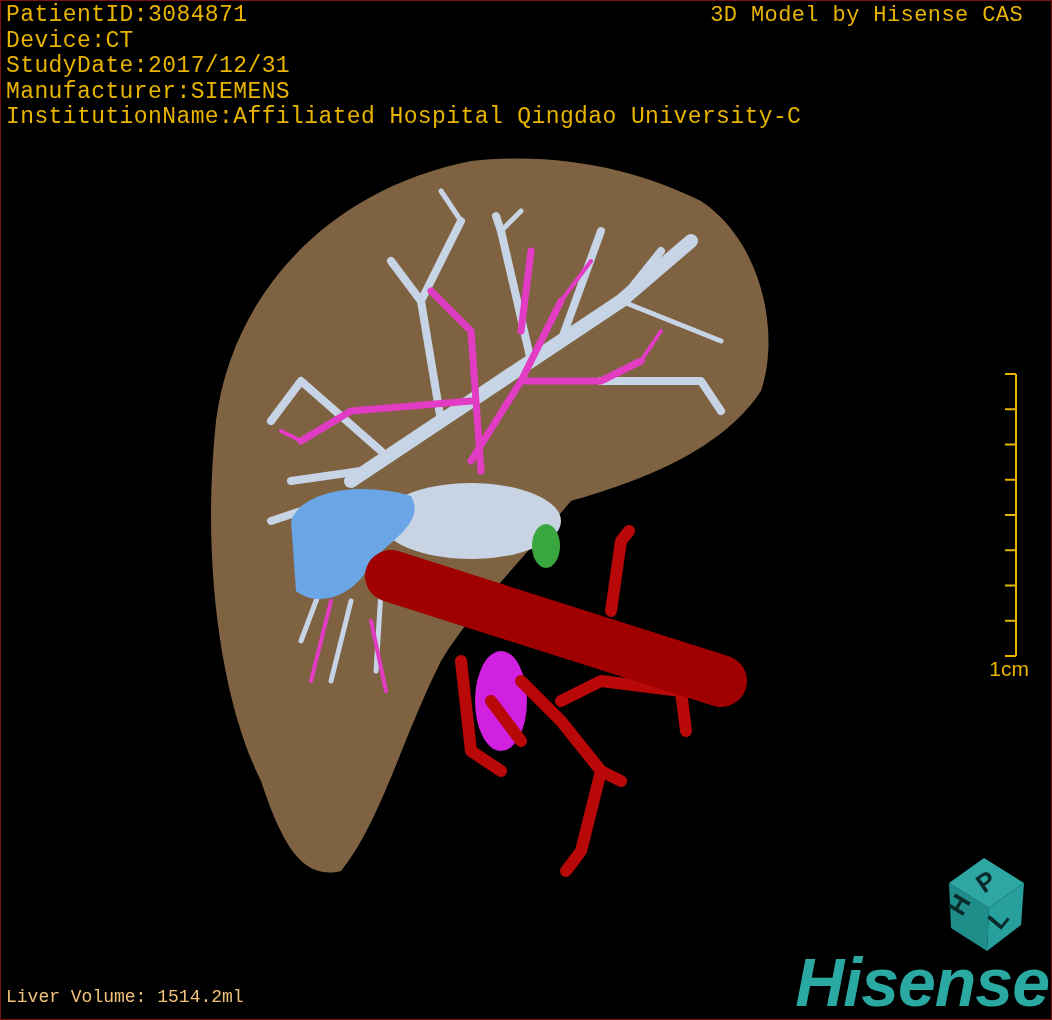  I want to click on info-text: StudyDate:2017/12/31, so click(148, 67).